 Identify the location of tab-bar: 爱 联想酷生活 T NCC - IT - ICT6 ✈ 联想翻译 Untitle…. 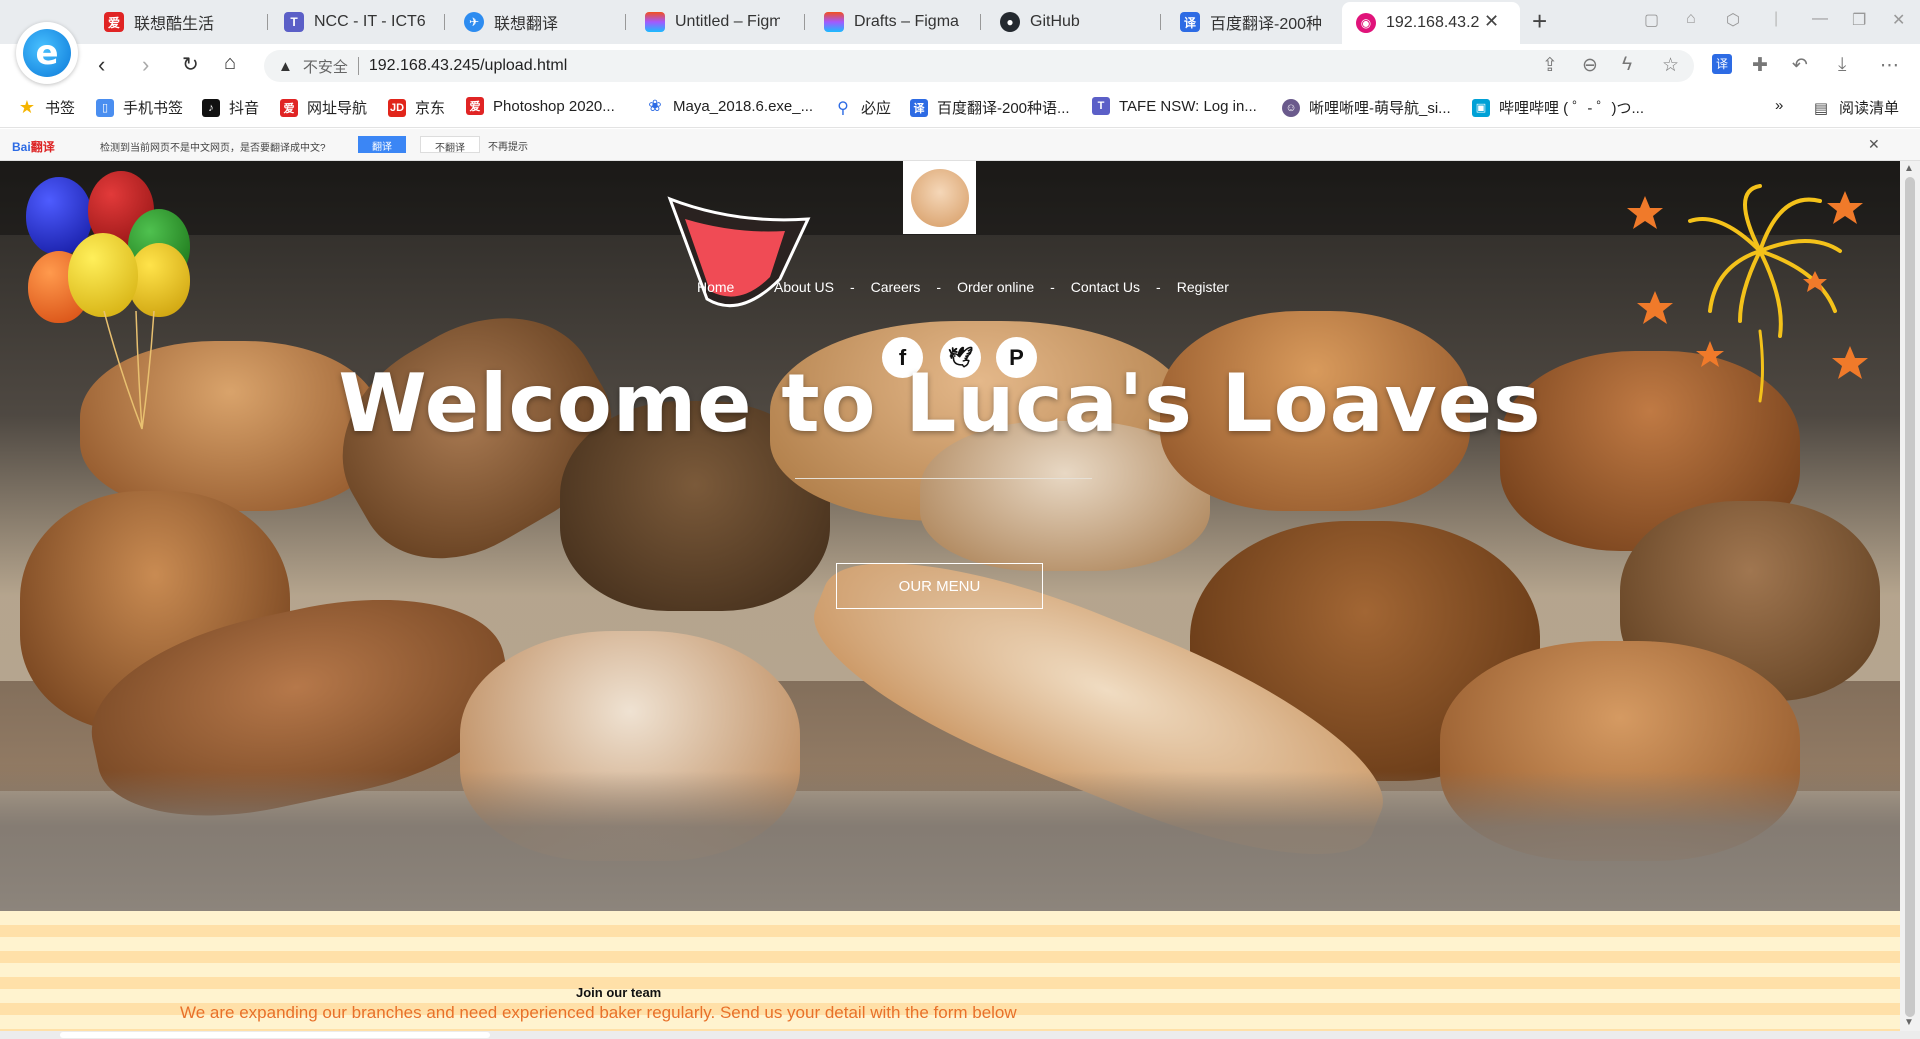
(960, 22).